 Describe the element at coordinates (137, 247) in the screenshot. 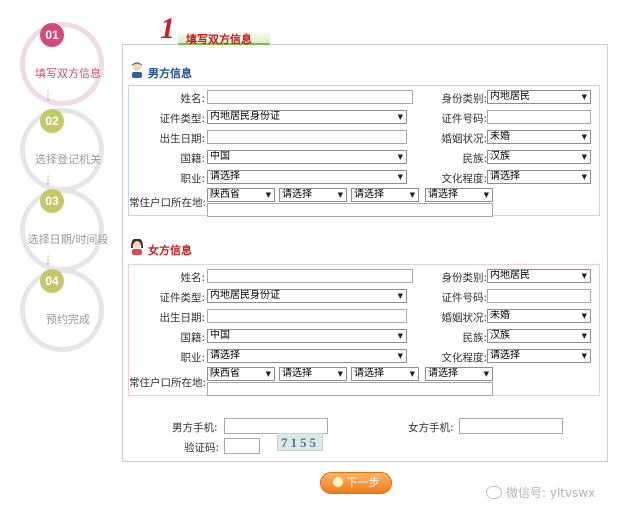

I see `female-avatar-icon` at that location.